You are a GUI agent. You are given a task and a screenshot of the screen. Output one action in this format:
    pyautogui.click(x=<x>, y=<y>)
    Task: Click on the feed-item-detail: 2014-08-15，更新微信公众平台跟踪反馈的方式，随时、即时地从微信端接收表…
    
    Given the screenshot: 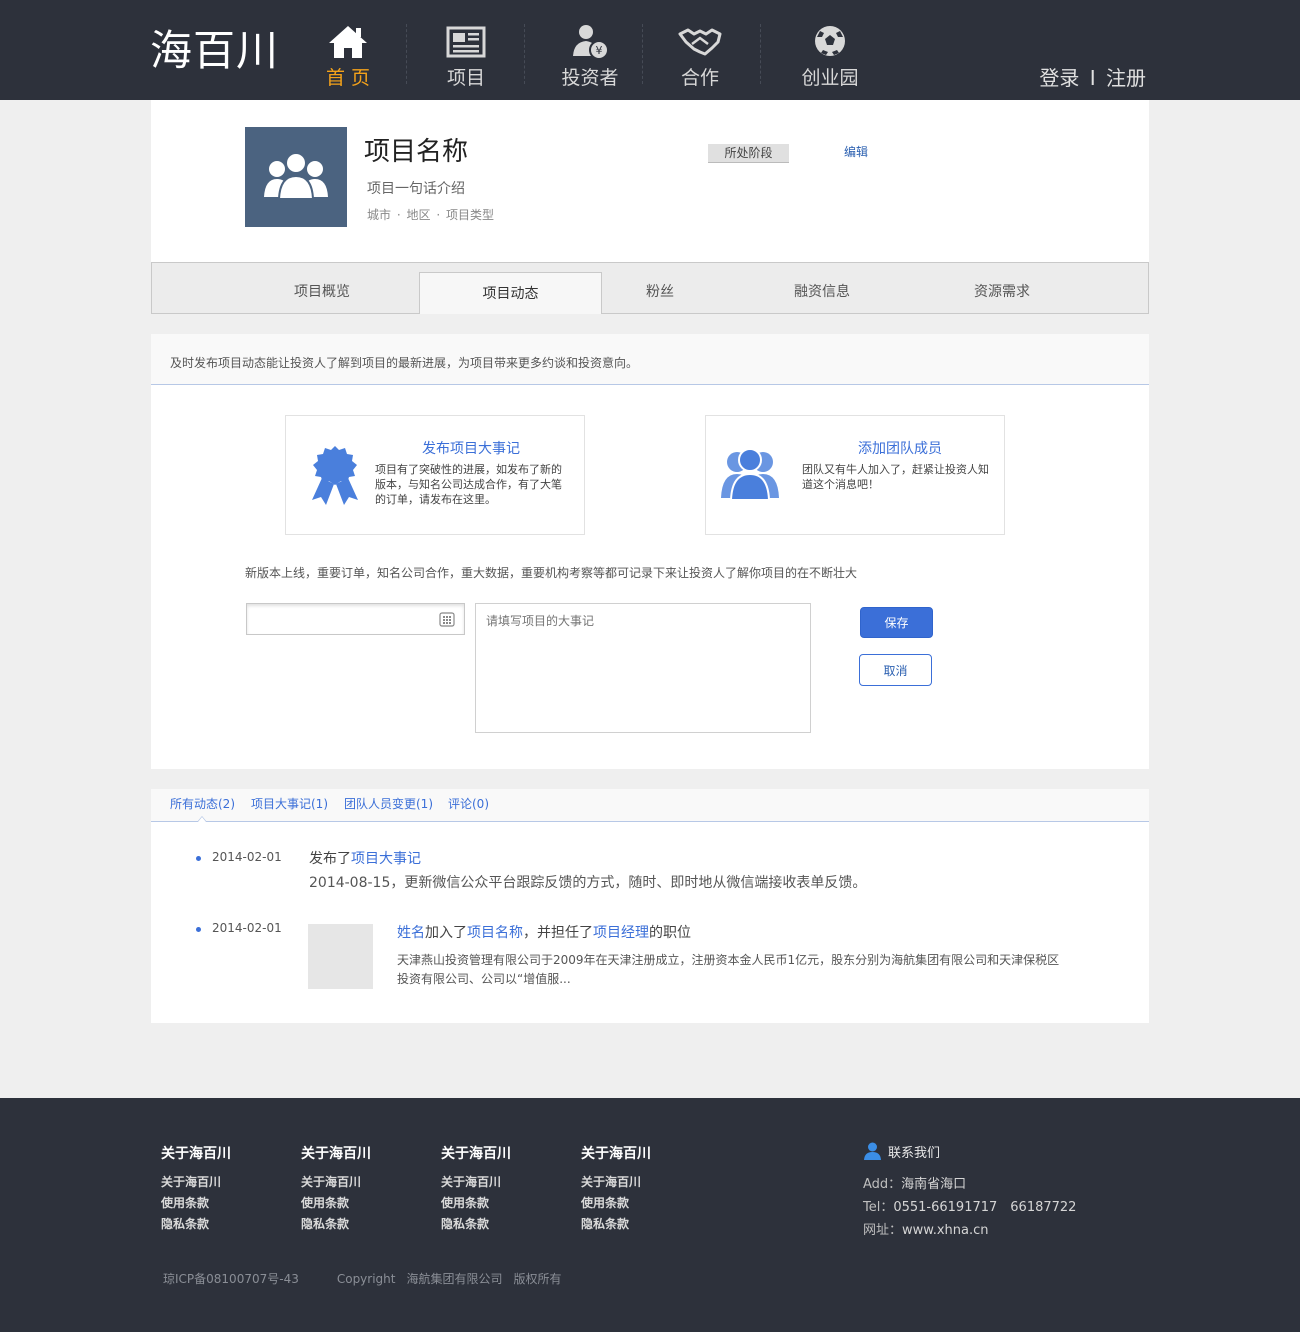 What is the action you would take?
    pyautogui.click(x=588, y=883)
    